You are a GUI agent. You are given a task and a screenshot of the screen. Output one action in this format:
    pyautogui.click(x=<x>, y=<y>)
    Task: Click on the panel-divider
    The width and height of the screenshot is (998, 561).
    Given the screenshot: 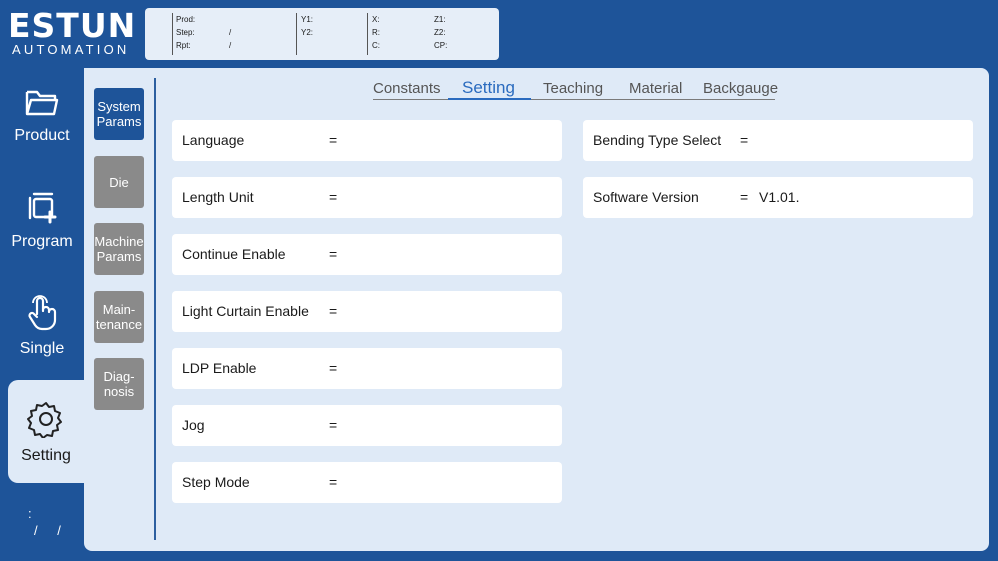 What is the action you would take?
    pyautogui.click(x=155, y=309)
    